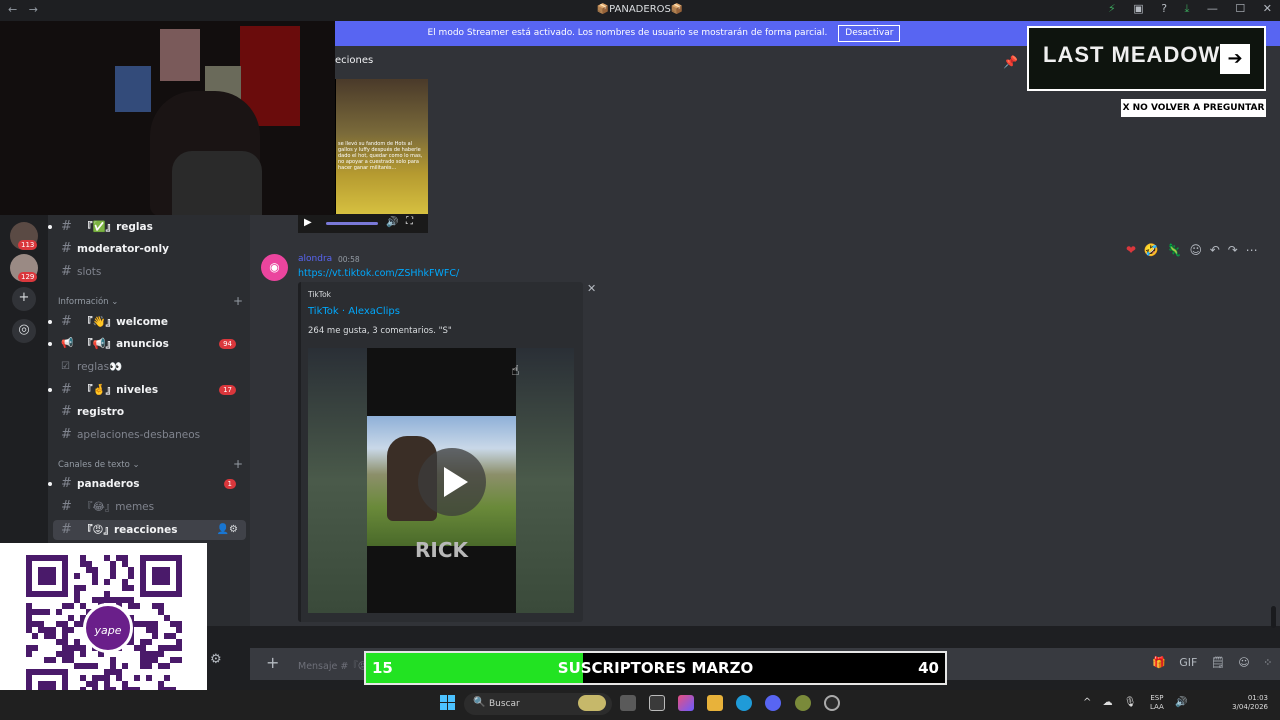 Image resolution: width=1280 pixels, height=720 pixels. Describe the element at coordinates (1267, 662) in the screenshot. I see `apps-icon: ⁘` at that location.